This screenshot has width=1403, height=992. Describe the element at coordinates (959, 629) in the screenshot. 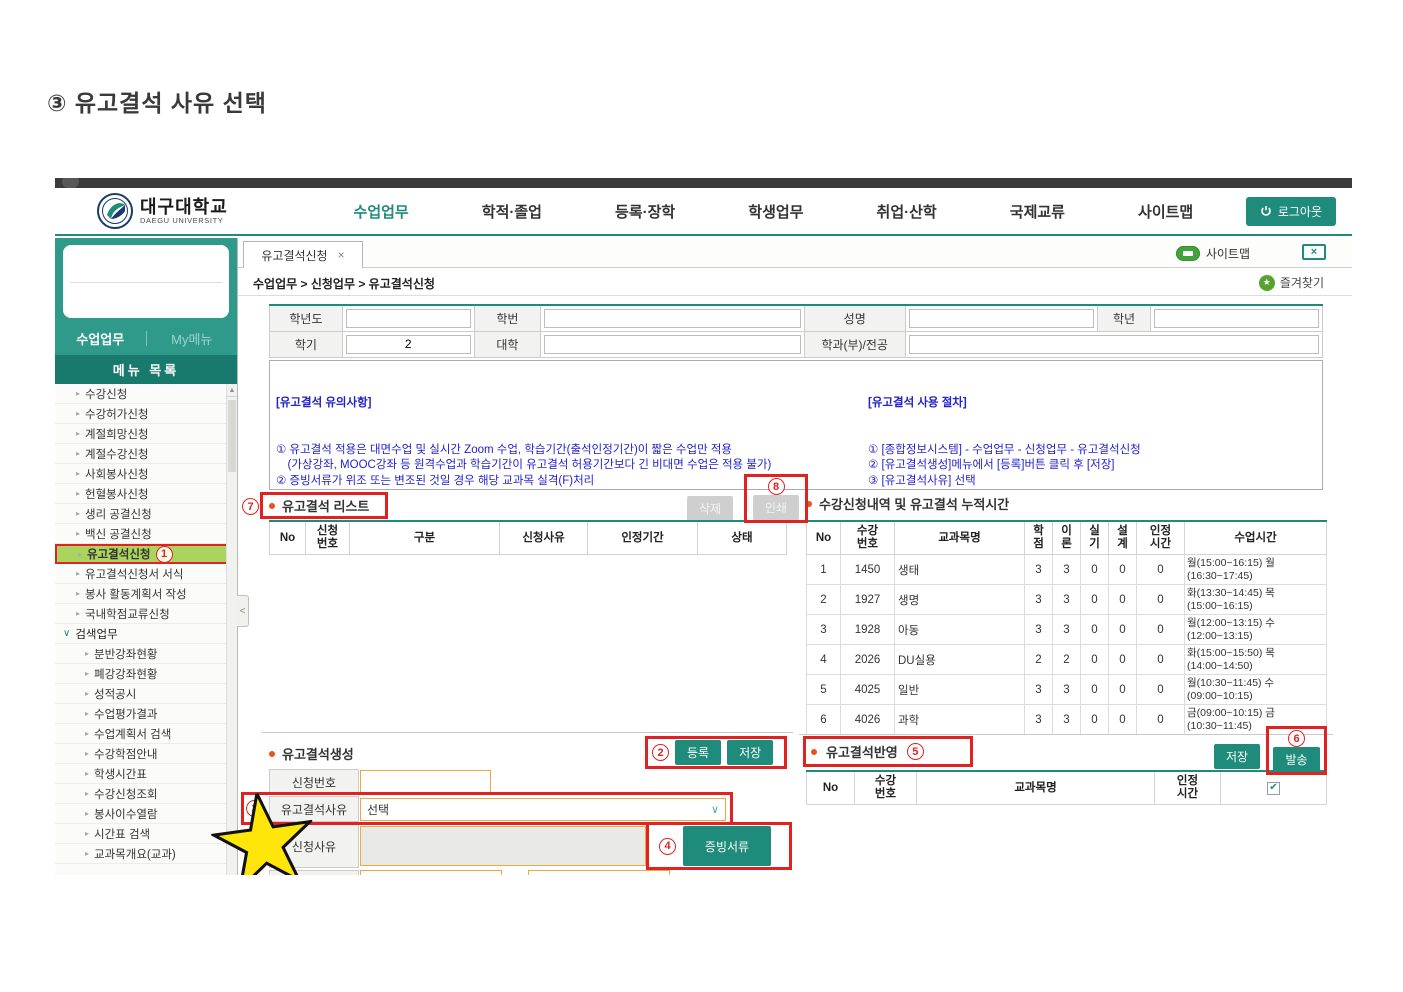

I see `cell-course-name: 아동` at that location.